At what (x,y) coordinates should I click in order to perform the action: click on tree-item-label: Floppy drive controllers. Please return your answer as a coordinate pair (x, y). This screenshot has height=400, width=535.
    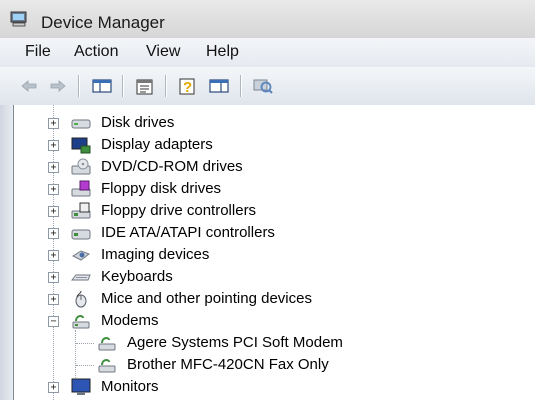
    Looking at the image, I should click on (179, 210).